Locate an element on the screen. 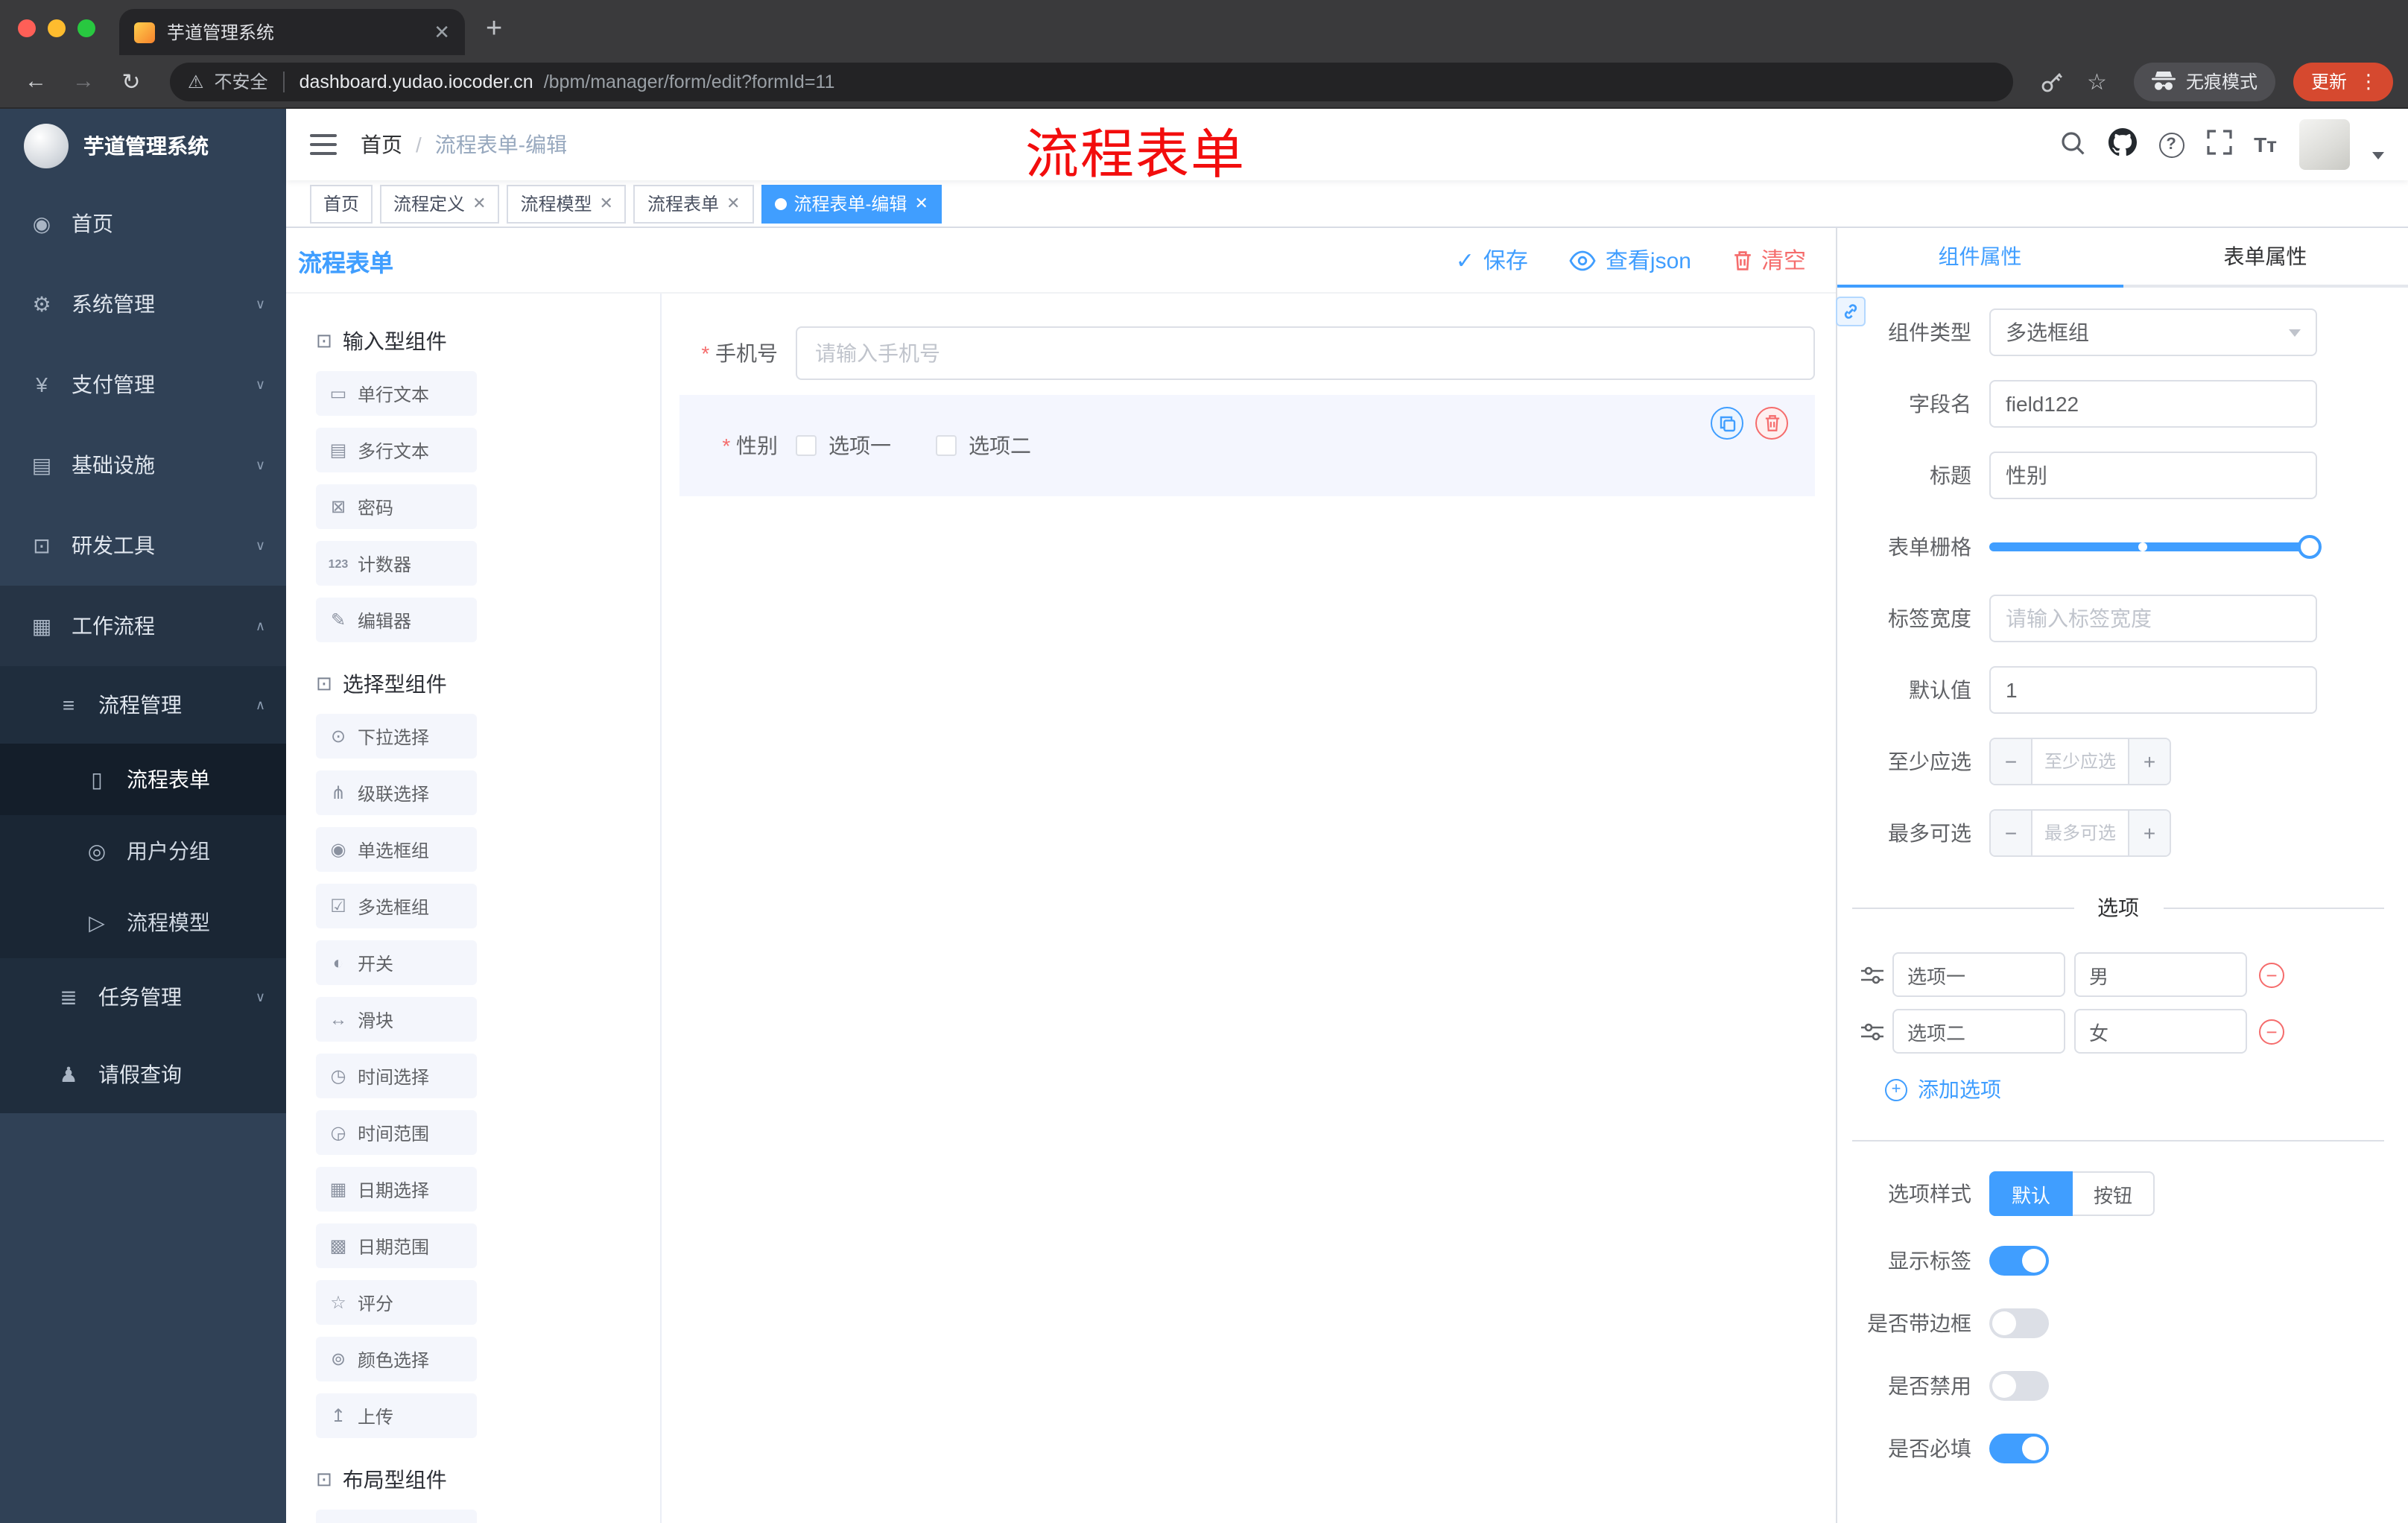  component-chip-date-picker: ▦ 日期选择 is located at coordinates (396, 1190).